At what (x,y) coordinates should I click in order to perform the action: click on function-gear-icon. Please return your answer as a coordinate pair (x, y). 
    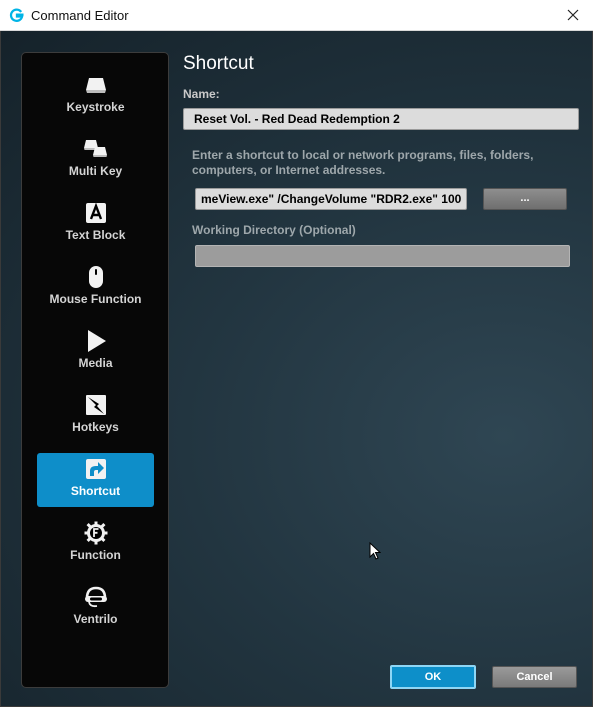
    Looking at the image, I should click on (96, 533).